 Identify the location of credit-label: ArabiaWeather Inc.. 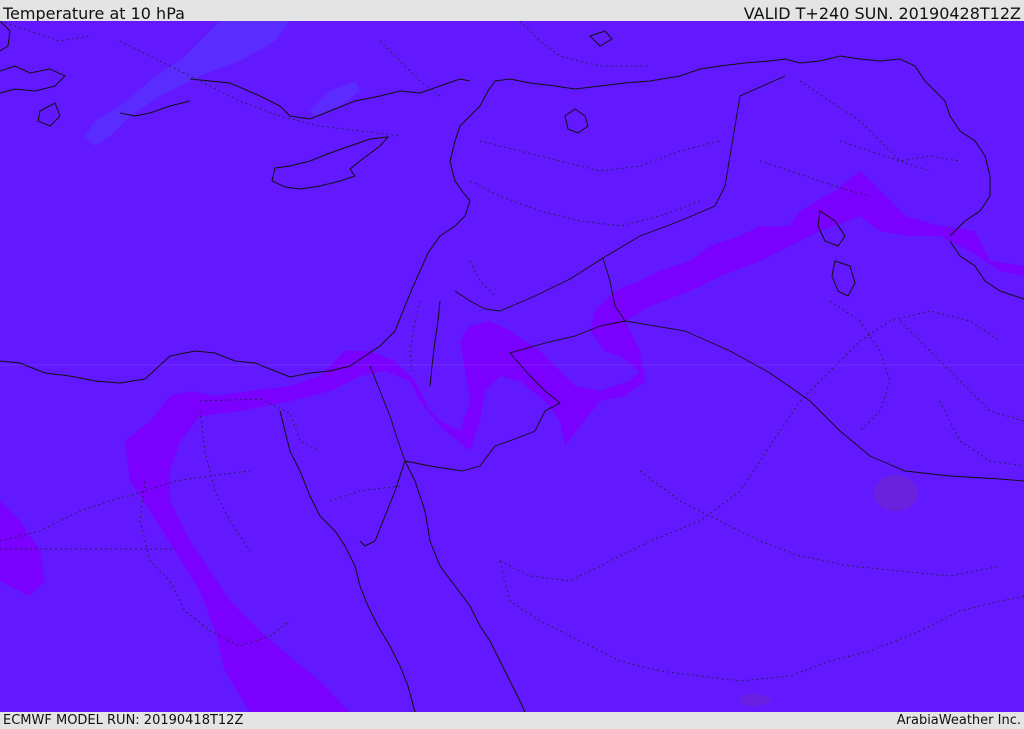
(958, 720).